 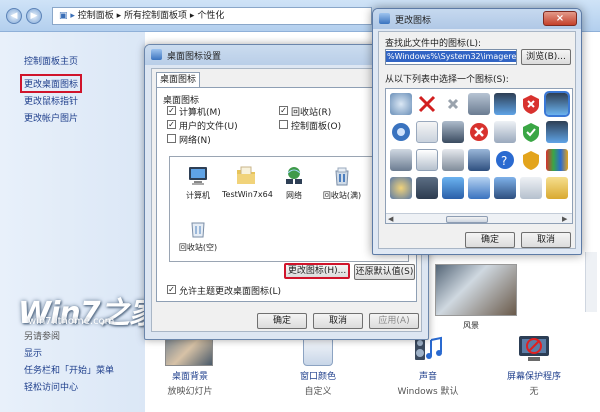 I want to click on window-color-icon, so click(x=318, y=351).